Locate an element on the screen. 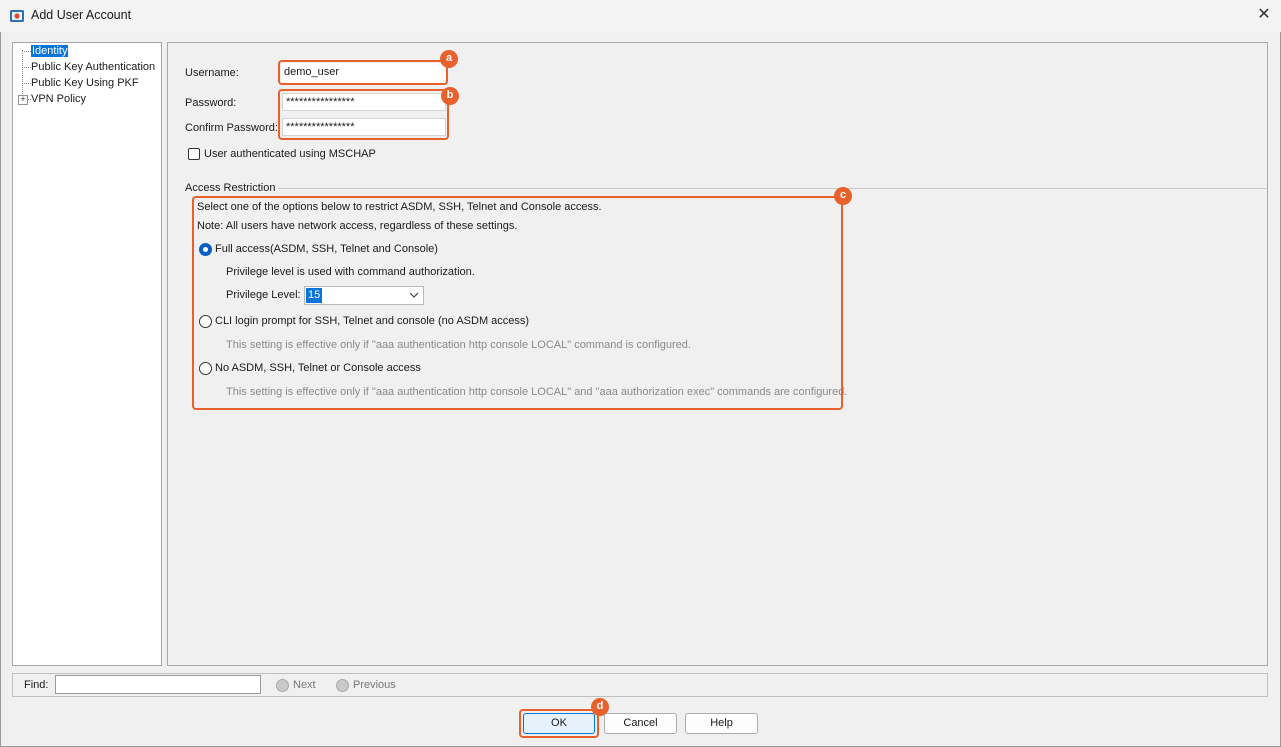 This screenshot has height=747, width=1281. tree-item-label: Identity is located at coordinates (50, 51).